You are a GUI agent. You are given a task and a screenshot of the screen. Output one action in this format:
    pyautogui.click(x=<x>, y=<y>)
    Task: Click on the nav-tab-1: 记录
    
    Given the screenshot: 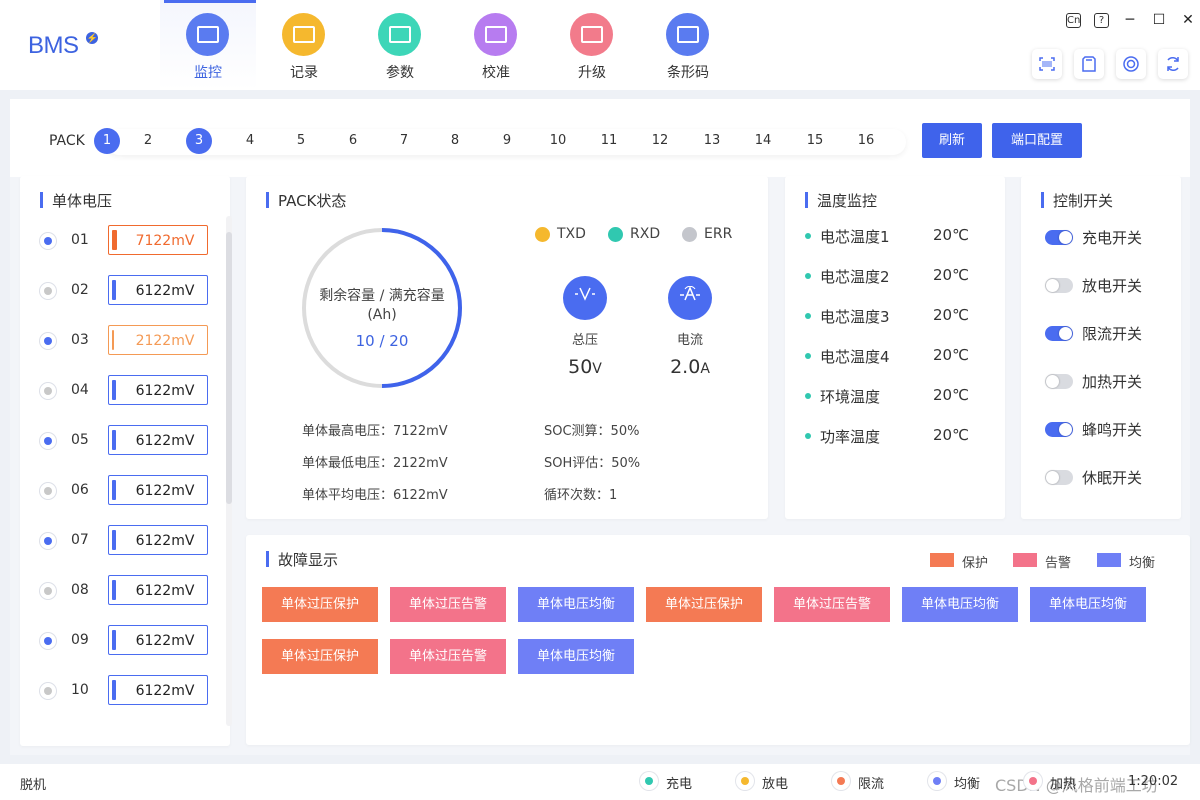 What is the action you would take?
    pyautogui.click(x=304, y=45)
    